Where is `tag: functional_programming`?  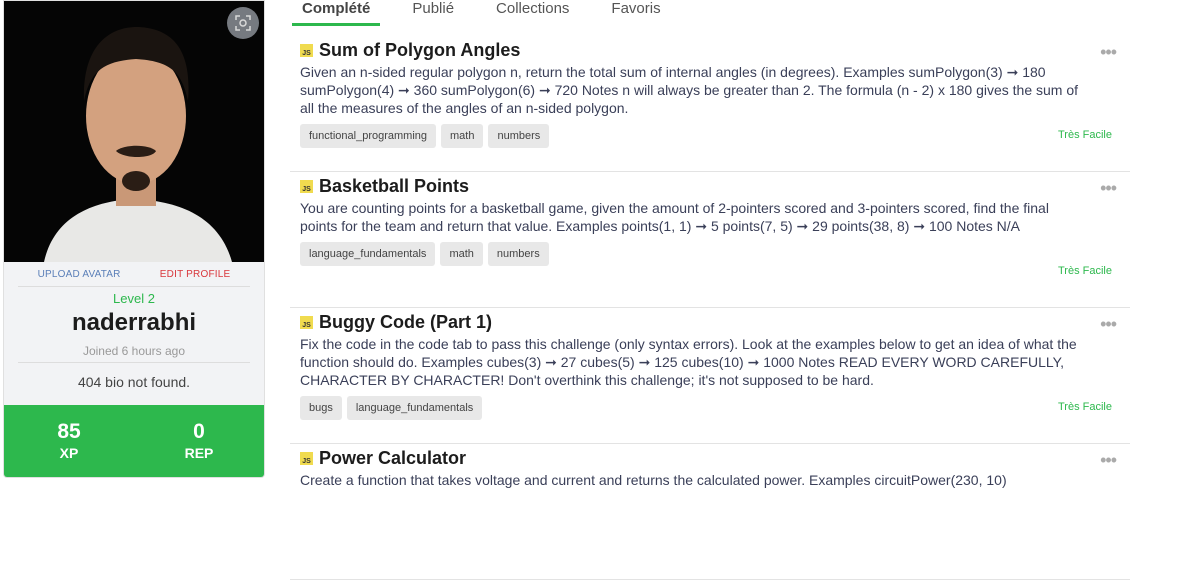
tag: functional_programming is located at coordinates (368, 136).